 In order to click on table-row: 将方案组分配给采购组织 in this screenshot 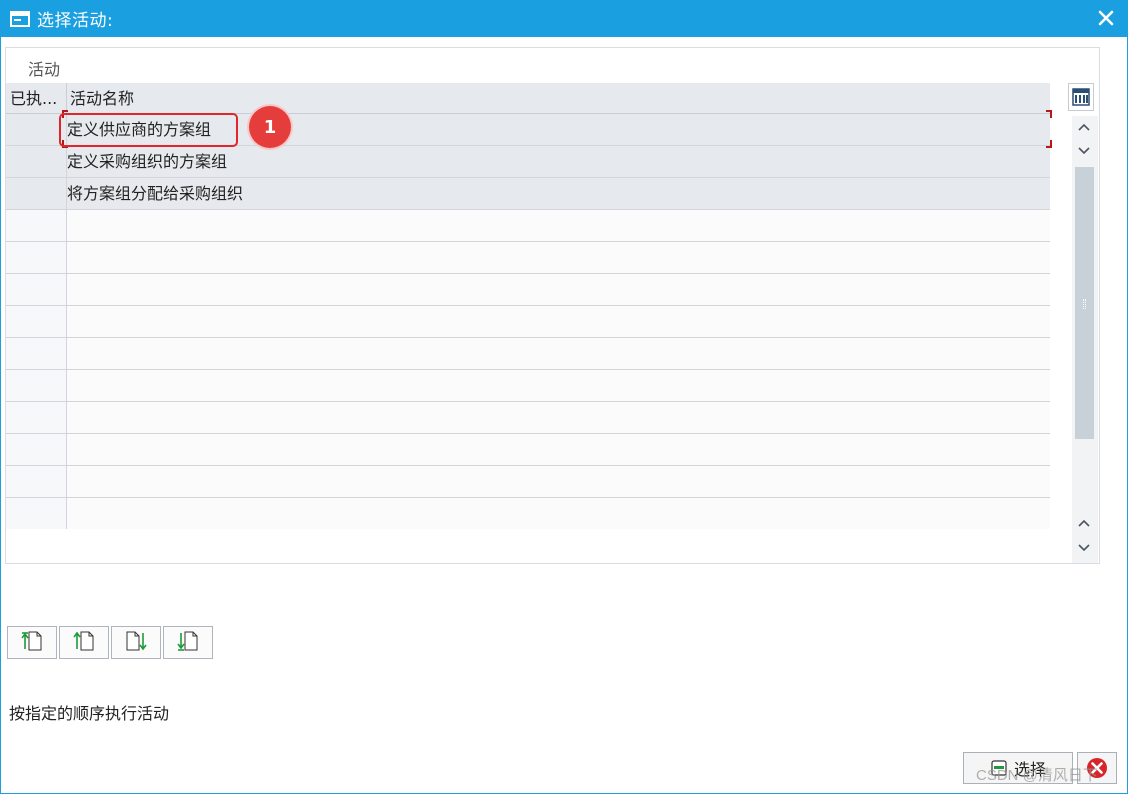, I will do `click(528, 194)`.